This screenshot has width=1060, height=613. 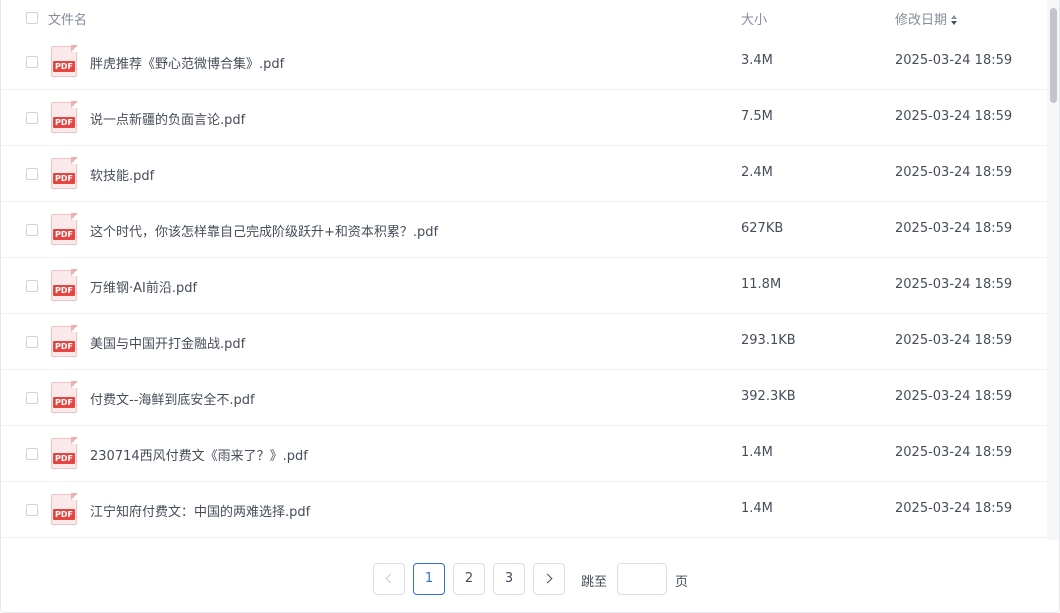 What do you see at coordinates (642, 579) in the screenshot?
I see `jump-page-input` at bounding box center [642, 579].